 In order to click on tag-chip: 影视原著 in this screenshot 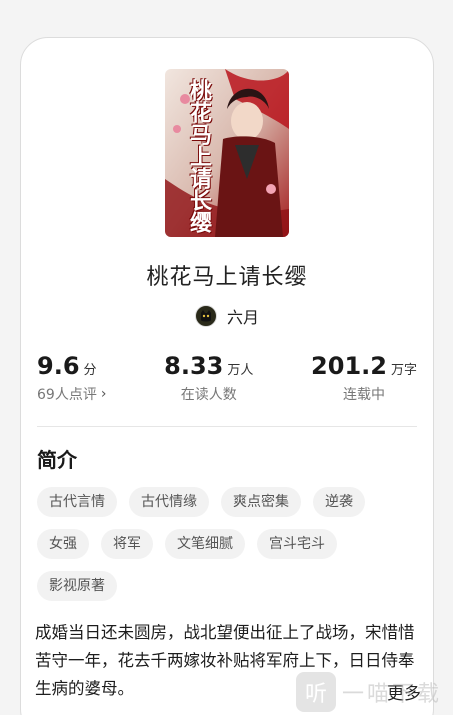, I will do `click(77, 586)`.